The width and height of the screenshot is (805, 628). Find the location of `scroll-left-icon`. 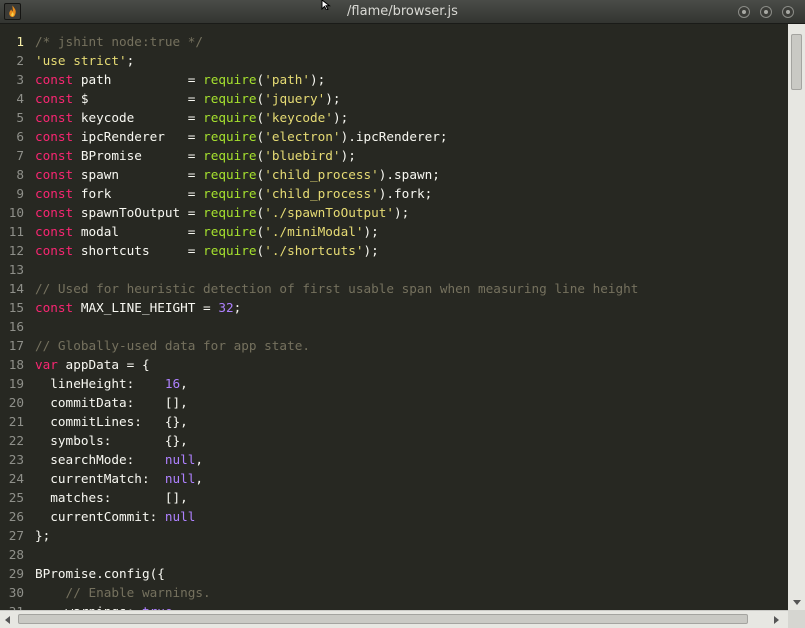

scroll-left-icon is located at coordinates (7, 620).